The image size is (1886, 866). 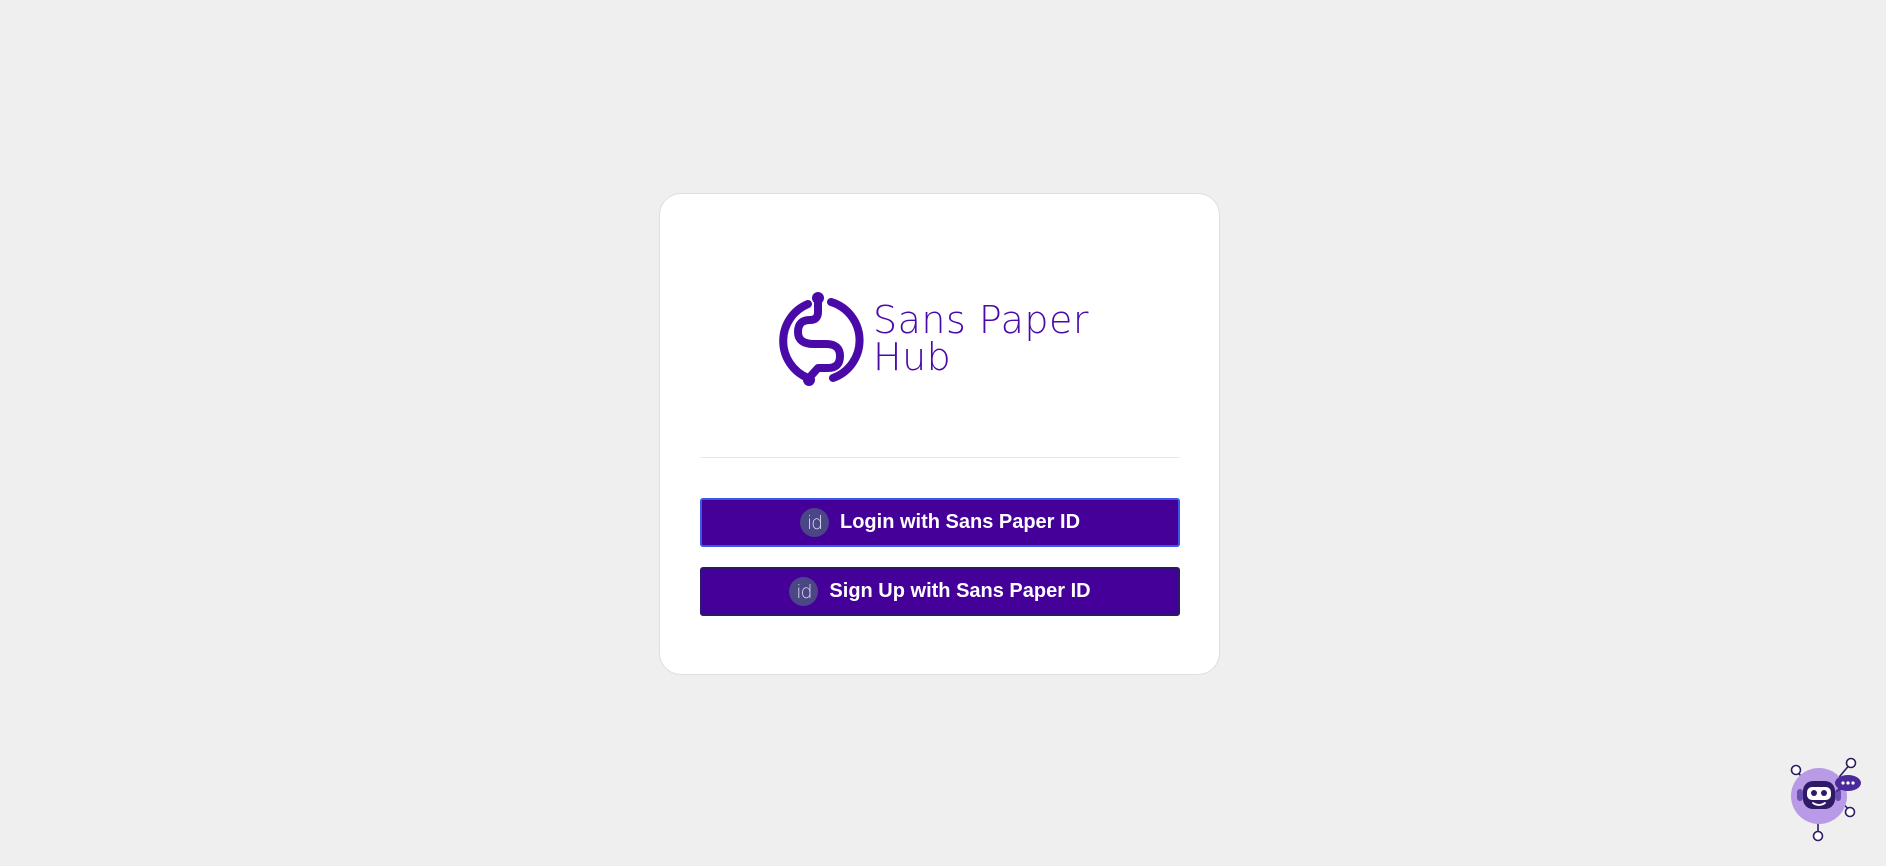 I want to click on login-button: id Login with Sans Paper ID, so click(x=940, y=522).